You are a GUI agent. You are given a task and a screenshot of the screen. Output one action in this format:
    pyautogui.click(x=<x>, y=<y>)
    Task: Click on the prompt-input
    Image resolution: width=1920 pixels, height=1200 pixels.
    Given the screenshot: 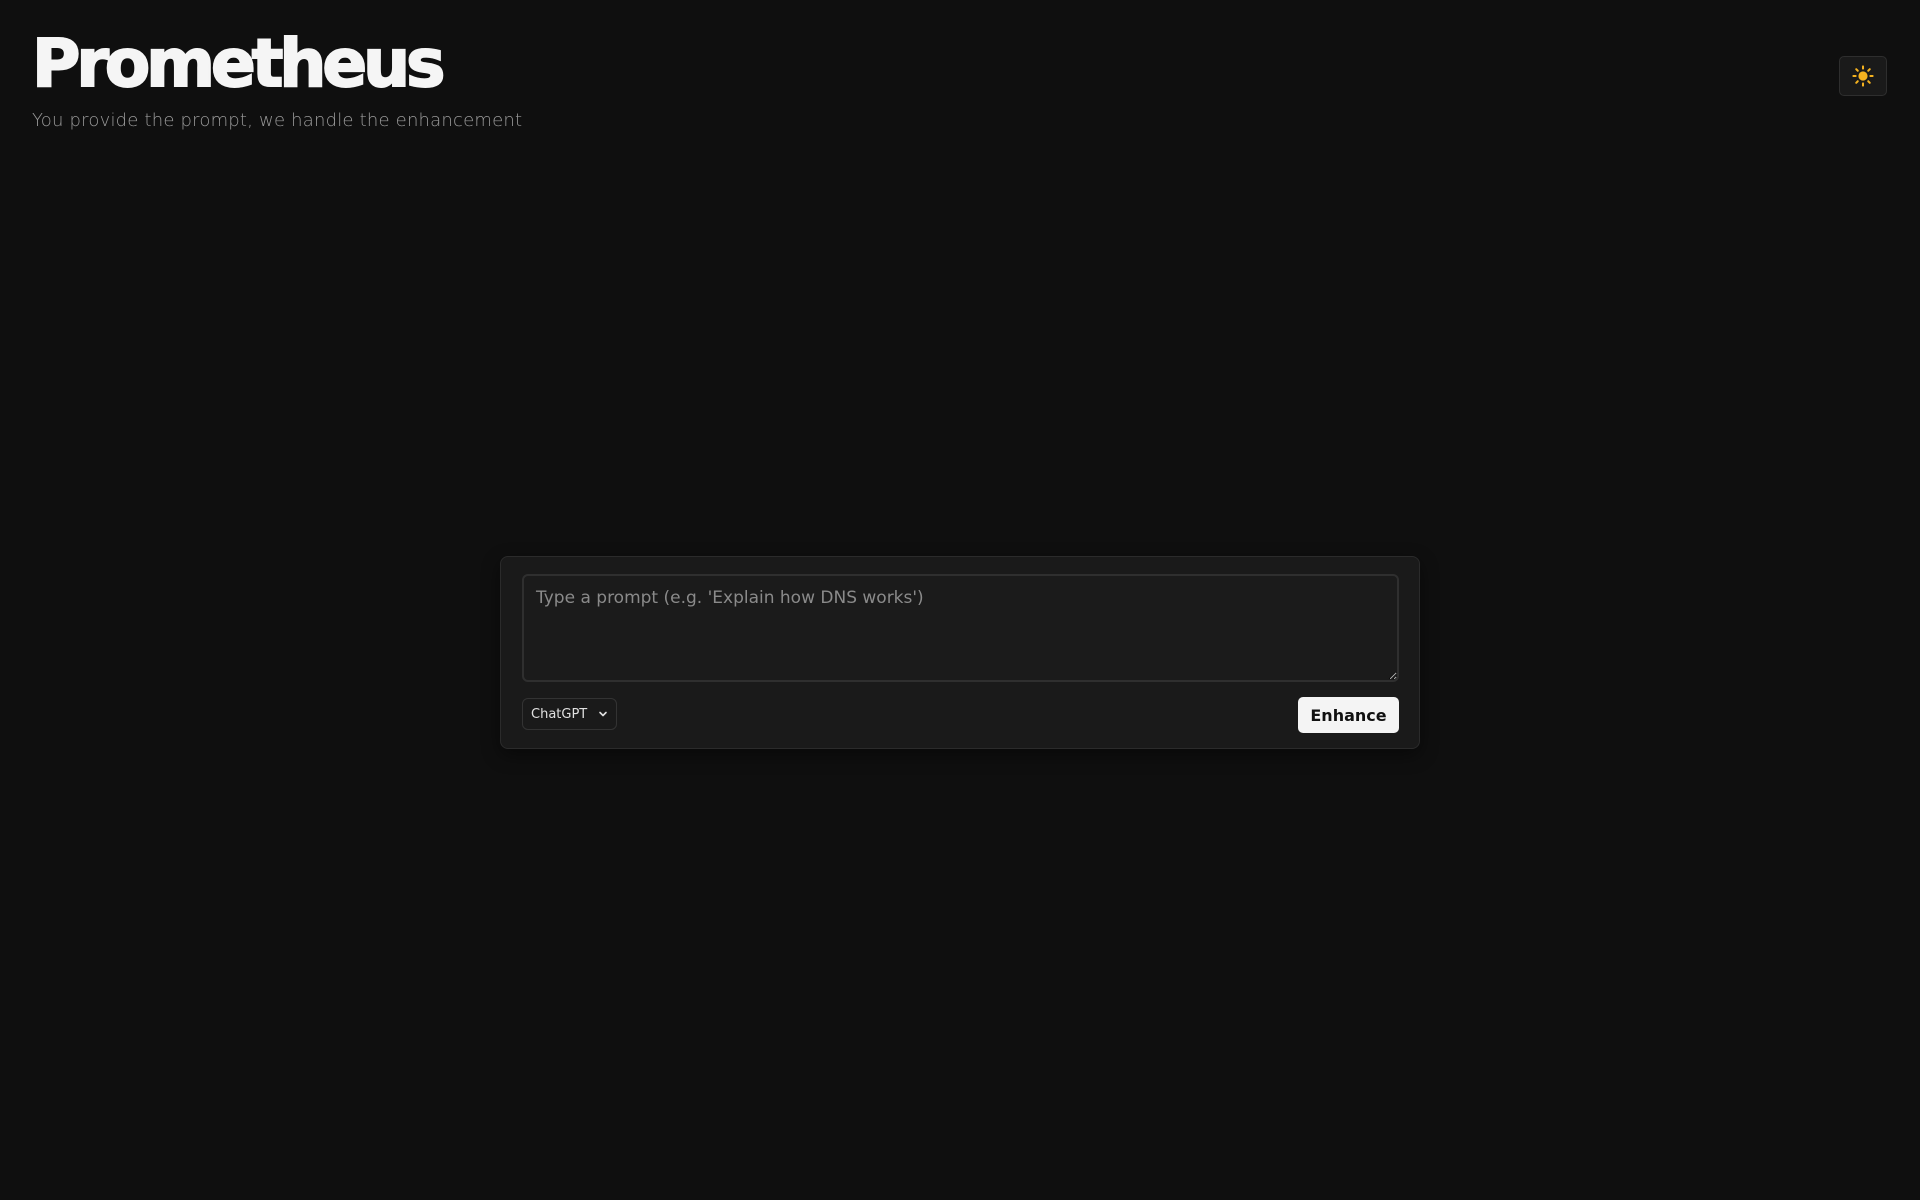 What is the action you would take?
    pyautogui.click(x=960, y=628)
    